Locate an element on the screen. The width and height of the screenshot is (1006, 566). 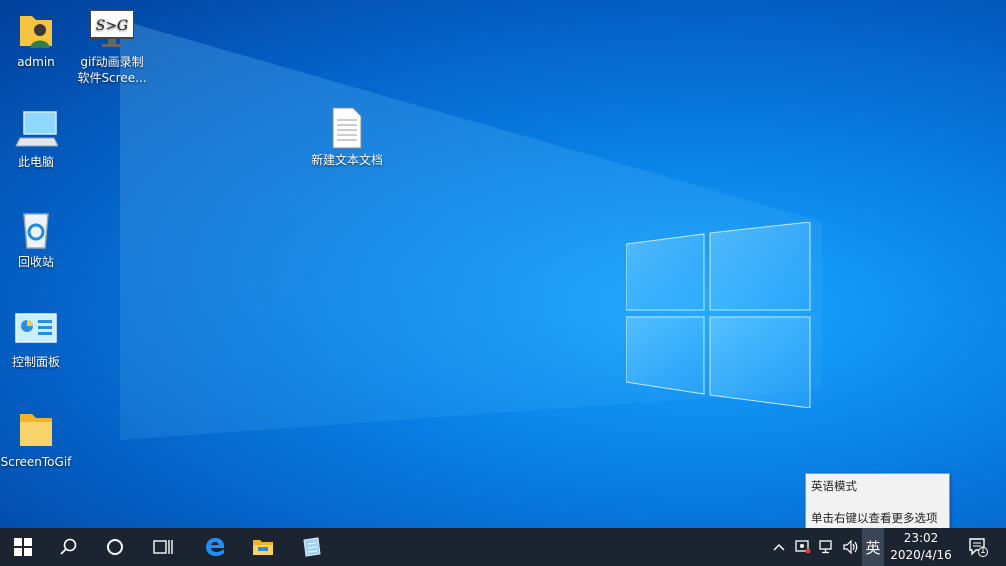
network-icon is located at coordinates (825, 547).